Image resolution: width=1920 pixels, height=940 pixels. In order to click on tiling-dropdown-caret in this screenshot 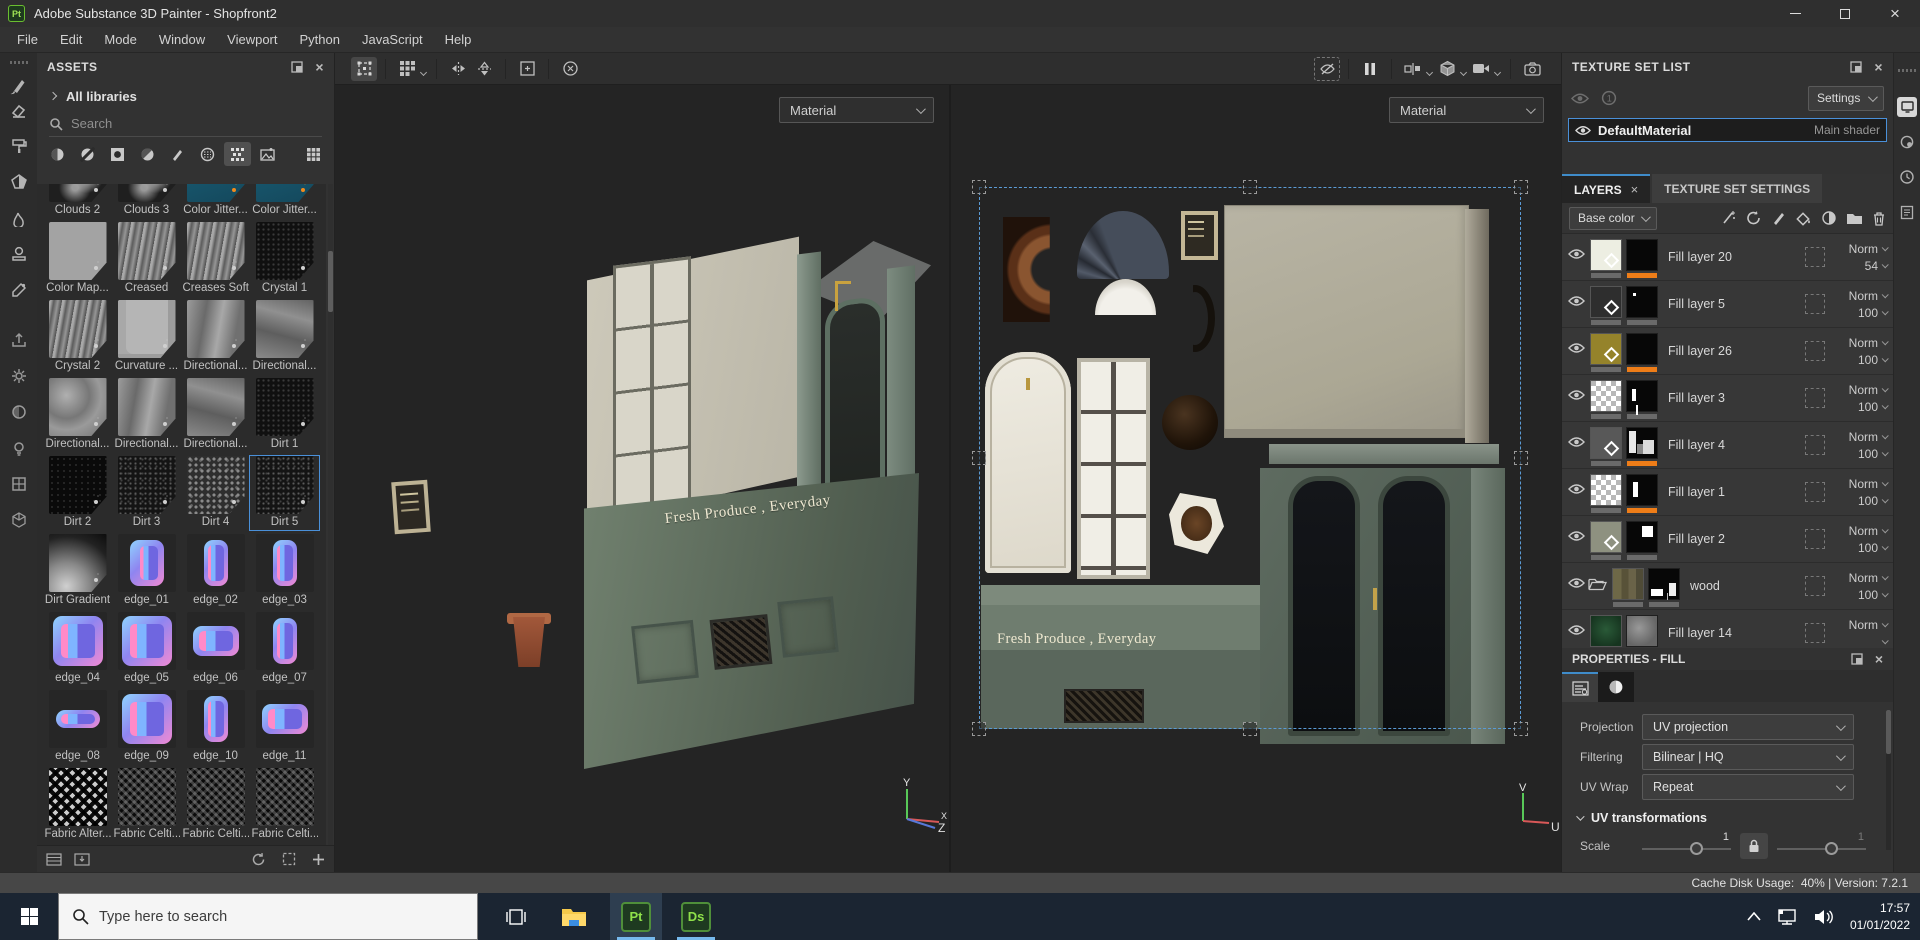, I will do `click(423, 72)`.